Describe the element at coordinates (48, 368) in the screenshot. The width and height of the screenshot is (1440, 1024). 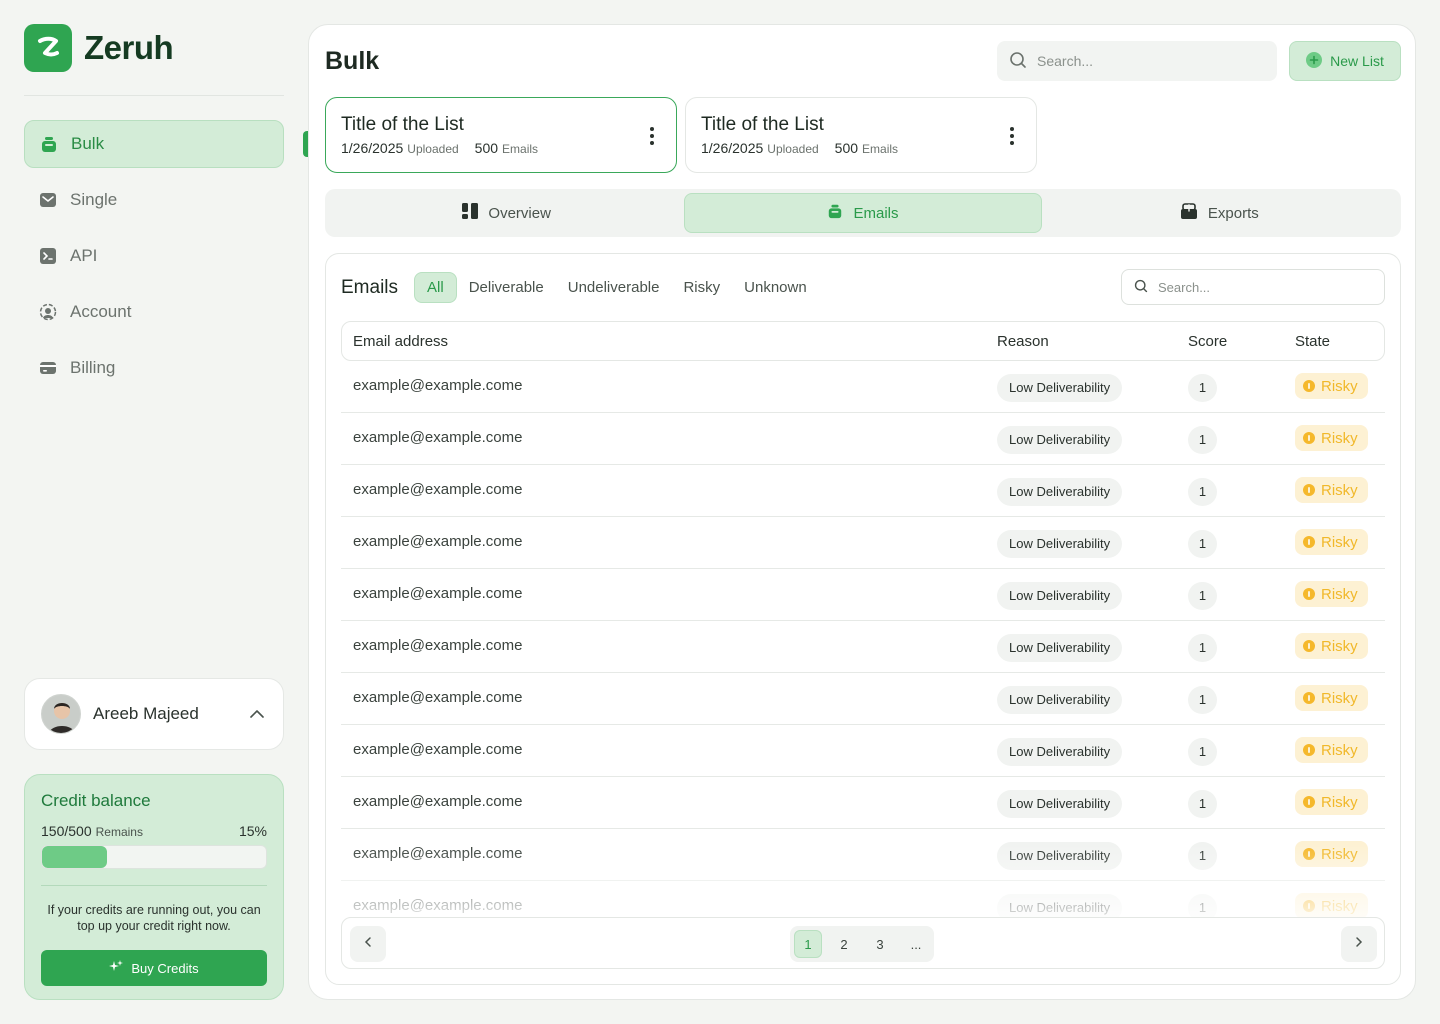
I see `card-icon` at that location.